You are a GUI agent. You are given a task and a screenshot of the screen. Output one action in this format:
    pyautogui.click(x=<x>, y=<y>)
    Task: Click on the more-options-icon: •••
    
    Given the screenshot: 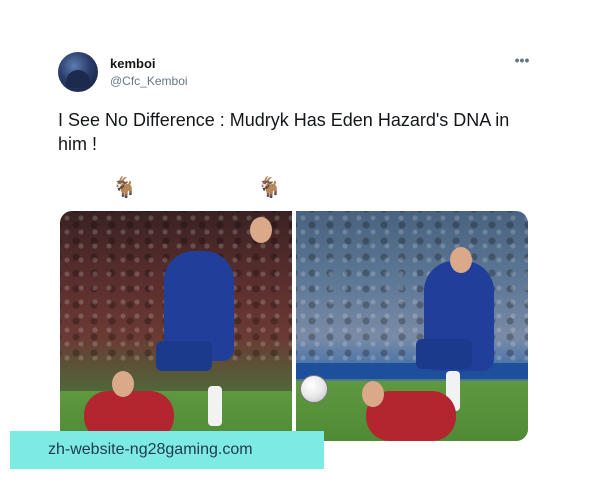 What is the action you would take?
    pyautogui.click(x=522, y=61)
    